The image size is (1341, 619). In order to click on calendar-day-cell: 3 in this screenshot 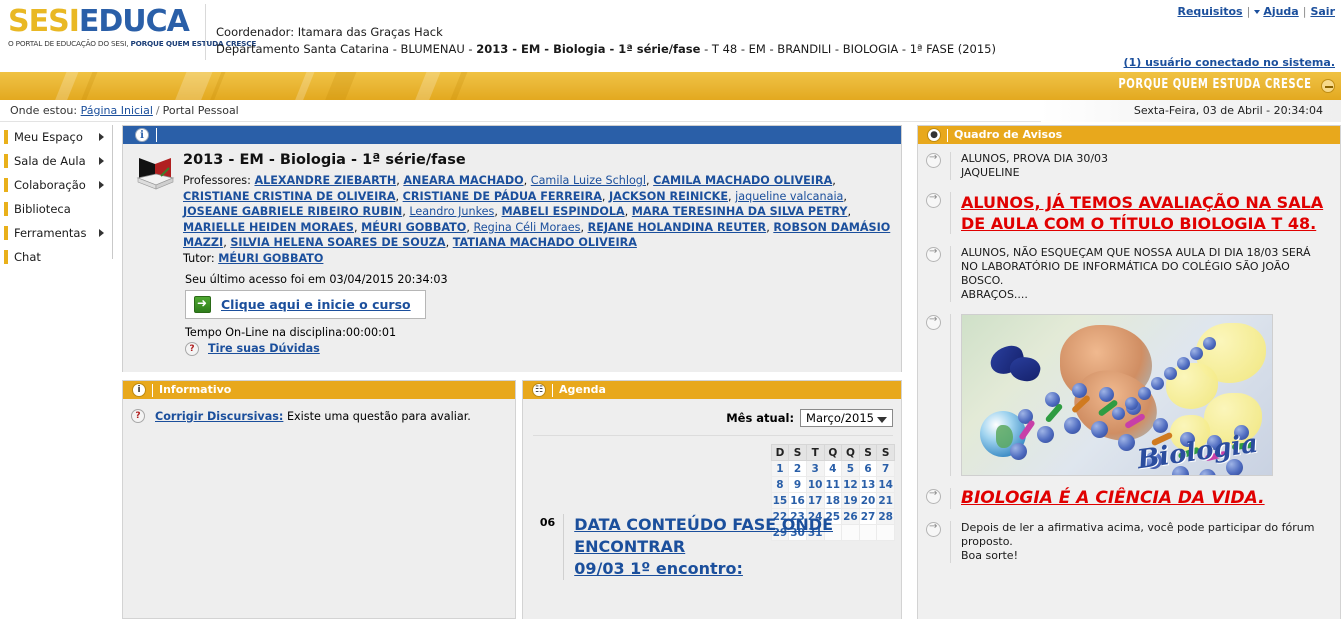, I will do `click(815, 468)`.